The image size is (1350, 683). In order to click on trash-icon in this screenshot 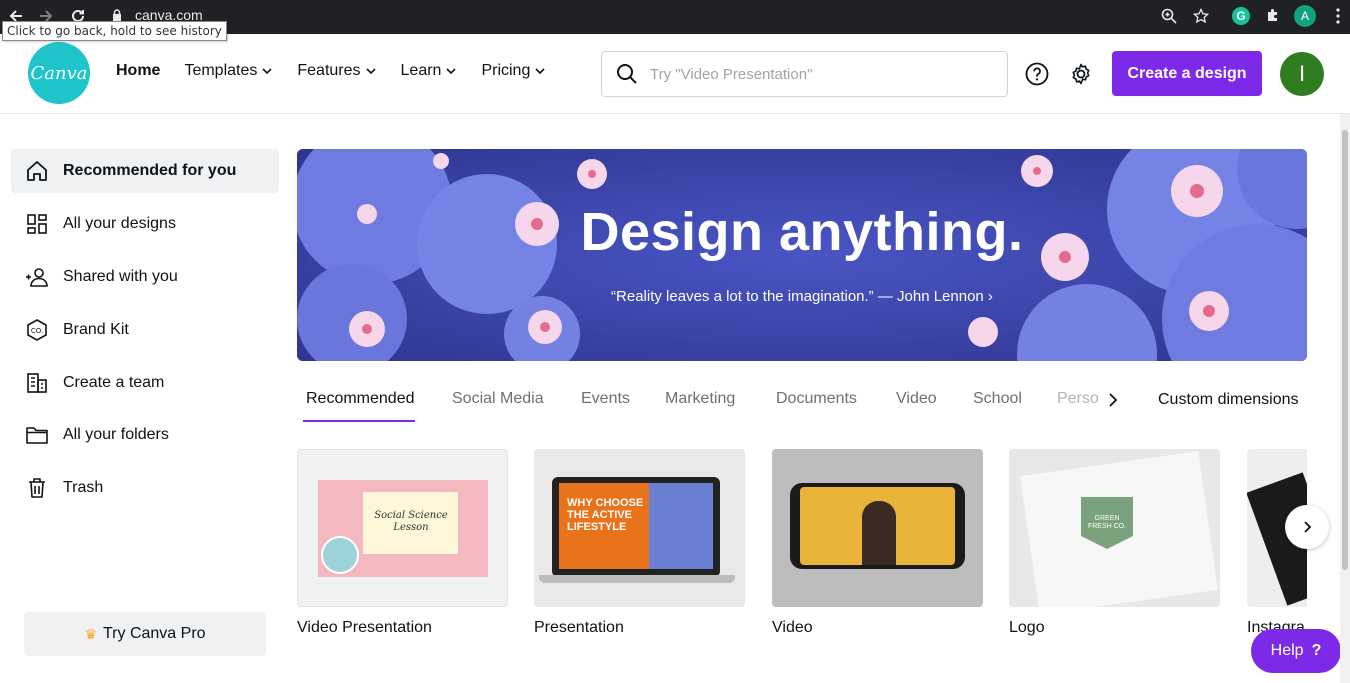, I will do `click(37, 488)`.